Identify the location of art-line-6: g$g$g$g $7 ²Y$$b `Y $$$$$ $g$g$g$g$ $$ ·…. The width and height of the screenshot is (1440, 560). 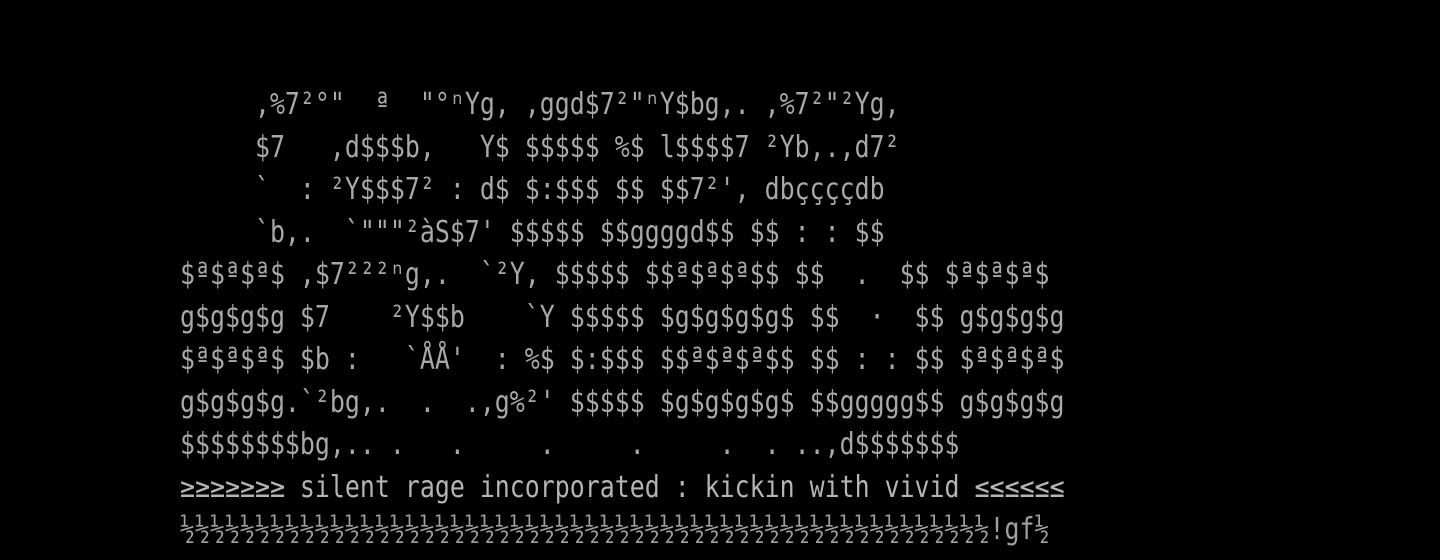
(622, 317).